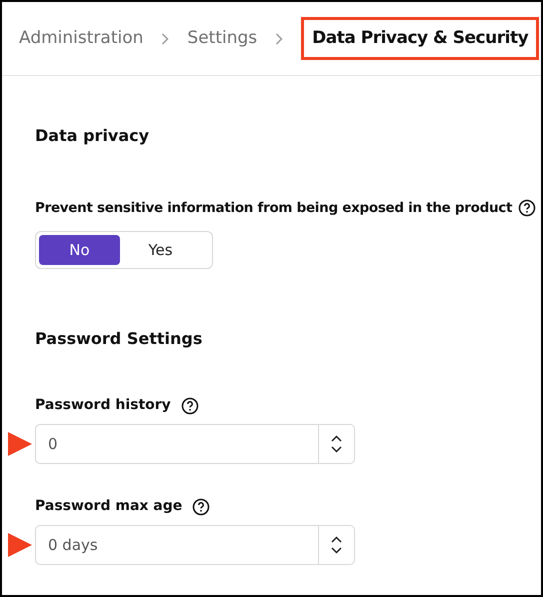  I want to click on number-field: 0, so click(177, 444).